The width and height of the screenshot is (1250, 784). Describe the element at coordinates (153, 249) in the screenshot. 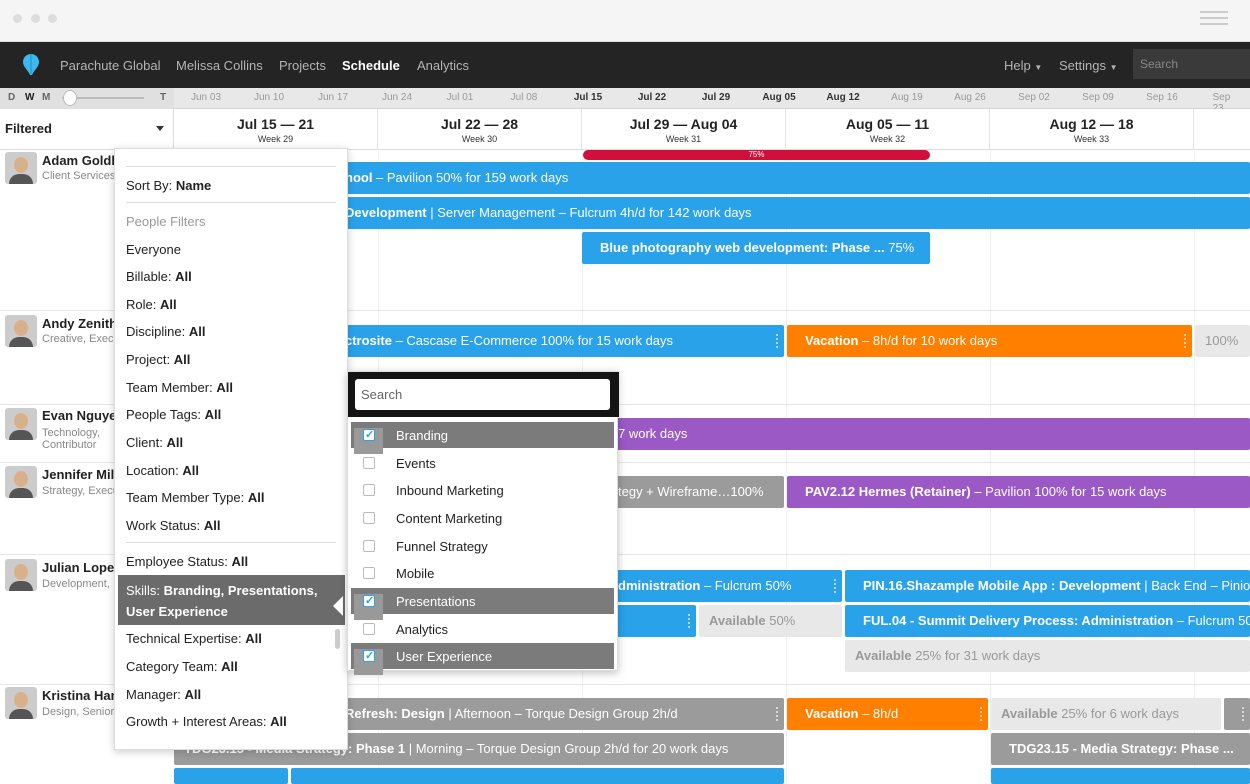

I see `filter-everyone: Everyone` at that location.